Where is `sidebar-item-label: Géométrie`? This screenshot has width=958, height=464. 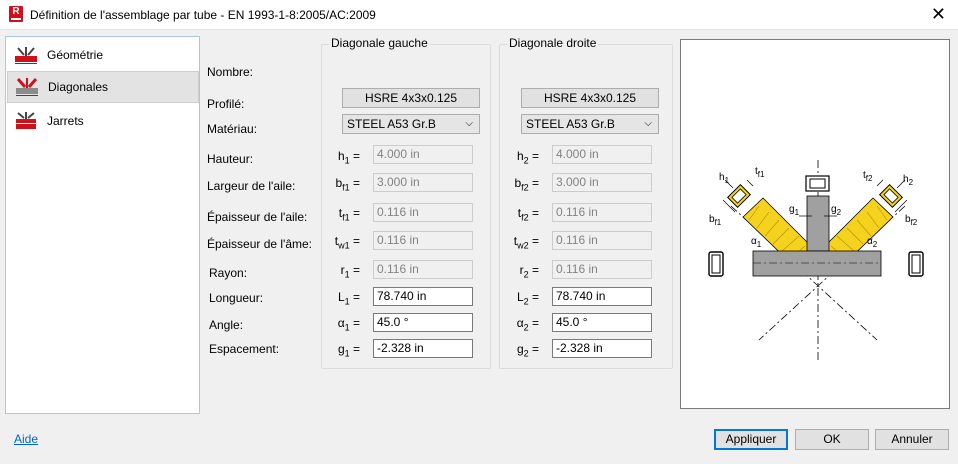 sidebar-item-label: Géométrie is located at coordinates (75, 55).